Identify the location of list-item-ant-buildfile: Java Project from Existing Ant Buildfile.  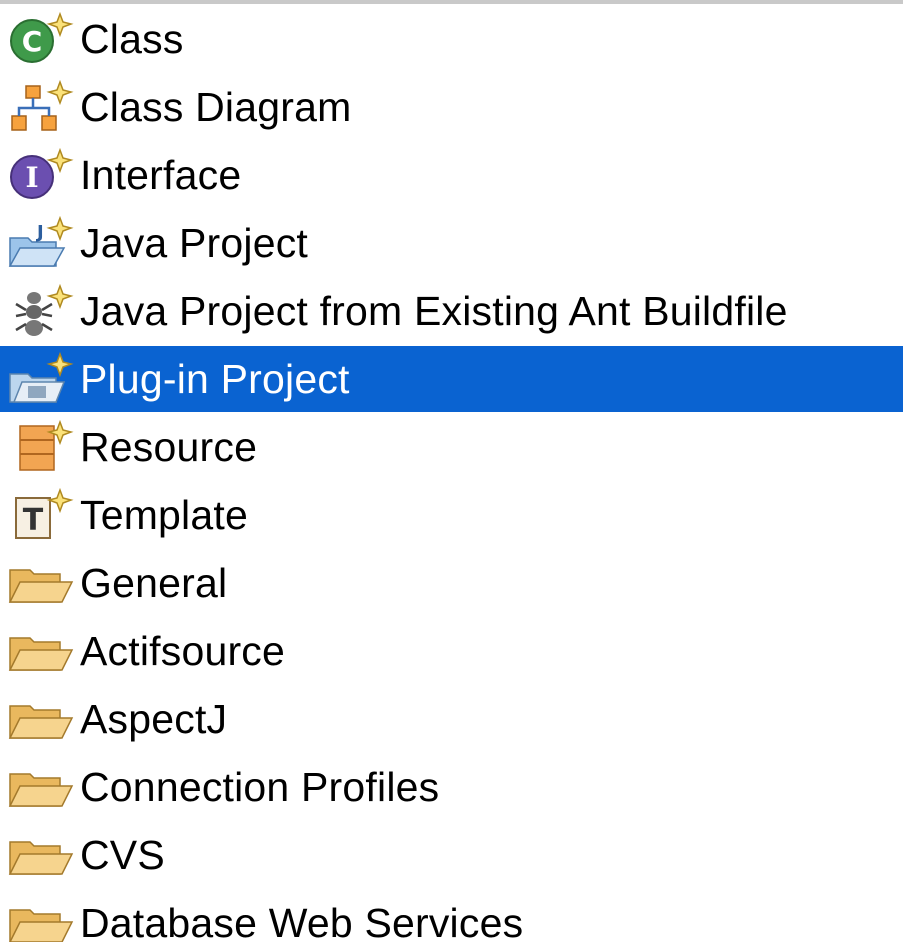
(451, 311).